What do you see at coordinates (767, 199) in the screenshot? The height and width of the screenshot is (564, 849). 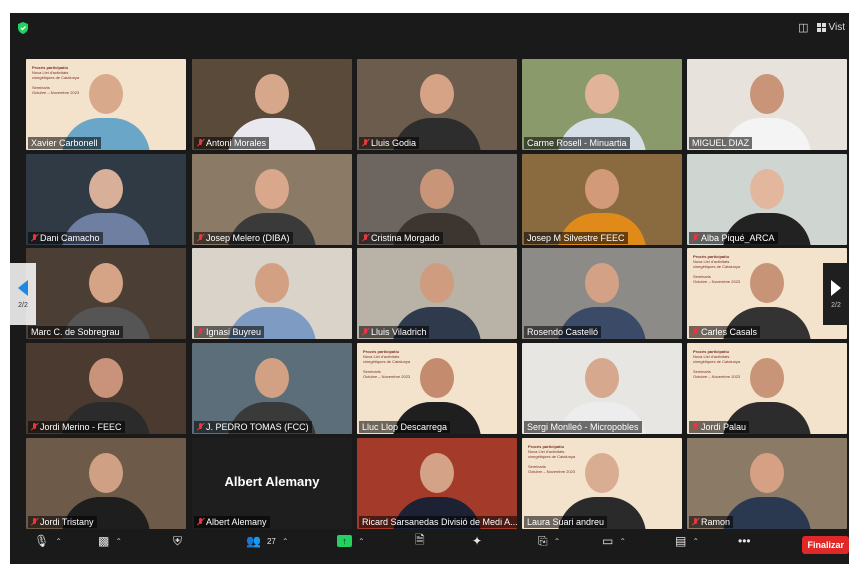 I see `participant-tile: Alba Piqué_ARCA` at bounding box center [767, 199].